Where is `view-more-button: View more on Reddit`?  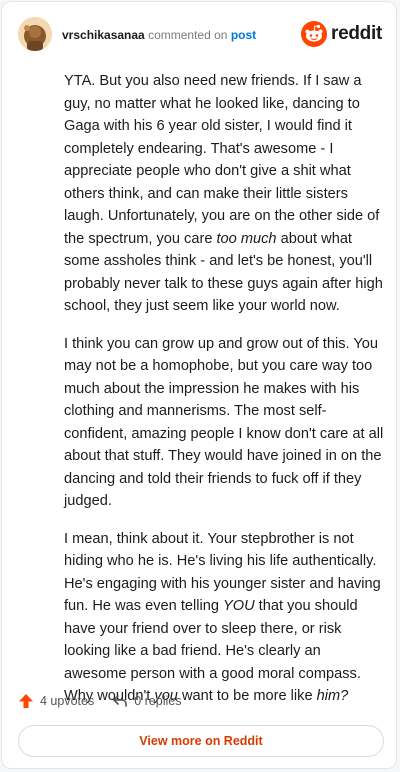
view-more-button: View more on Reddit is located at coordinates (201, 741).